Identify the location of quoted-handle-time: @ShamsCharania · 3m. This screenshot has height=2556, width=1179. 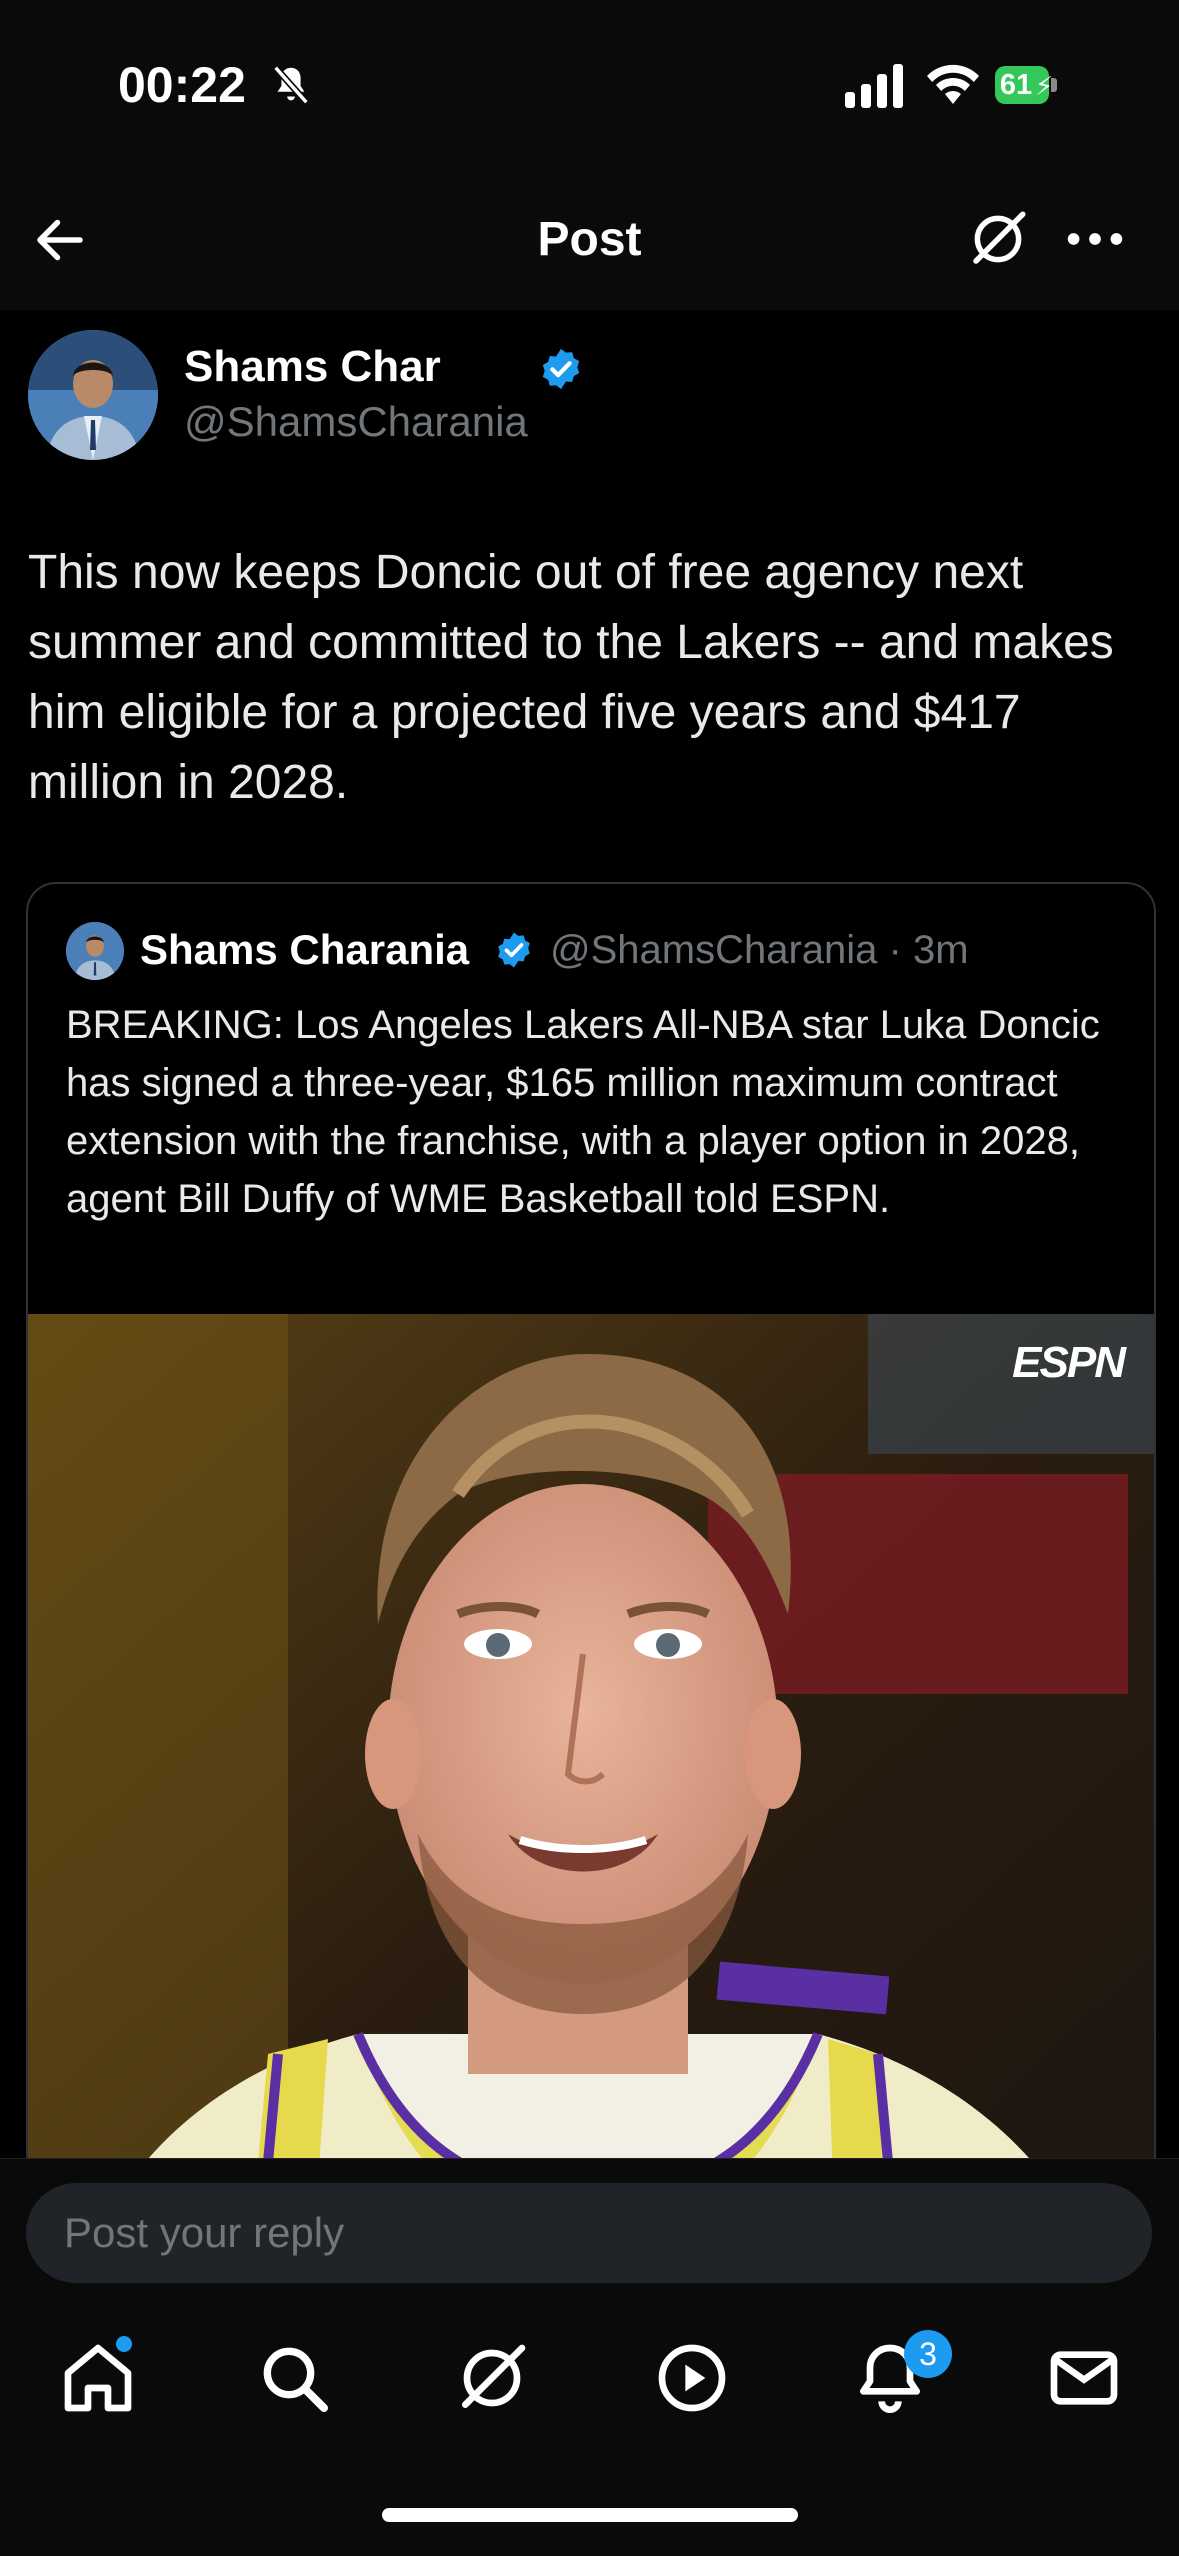
(759, 950).